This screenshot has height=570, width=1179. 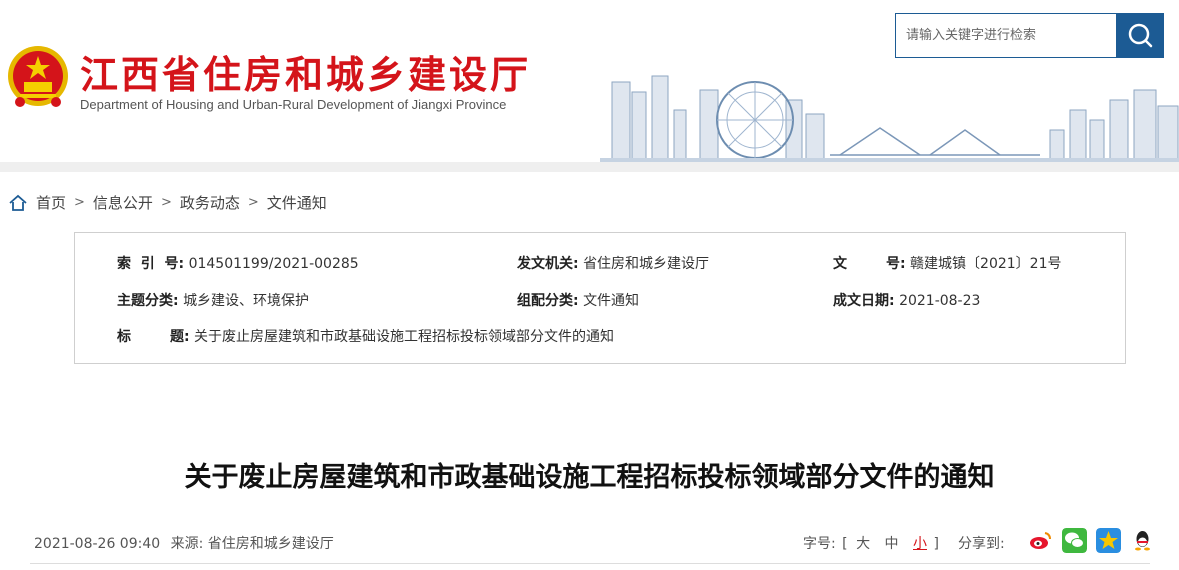 What do you see at coordinates (869, 264) in the screenshot?
I see `meta-docno-label: 文 号:` at bounding box center [869, 264].